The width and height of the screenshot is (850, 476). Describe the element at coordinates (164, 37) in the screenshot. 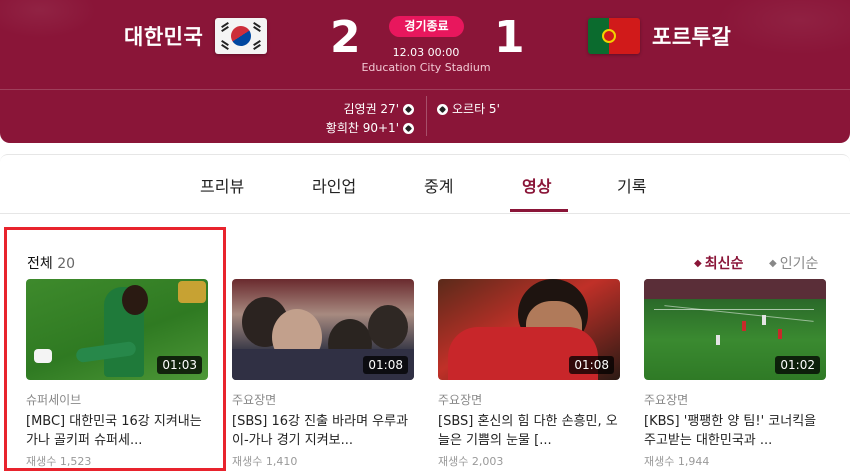

I see `home-team-name: 대한민국` at that location.